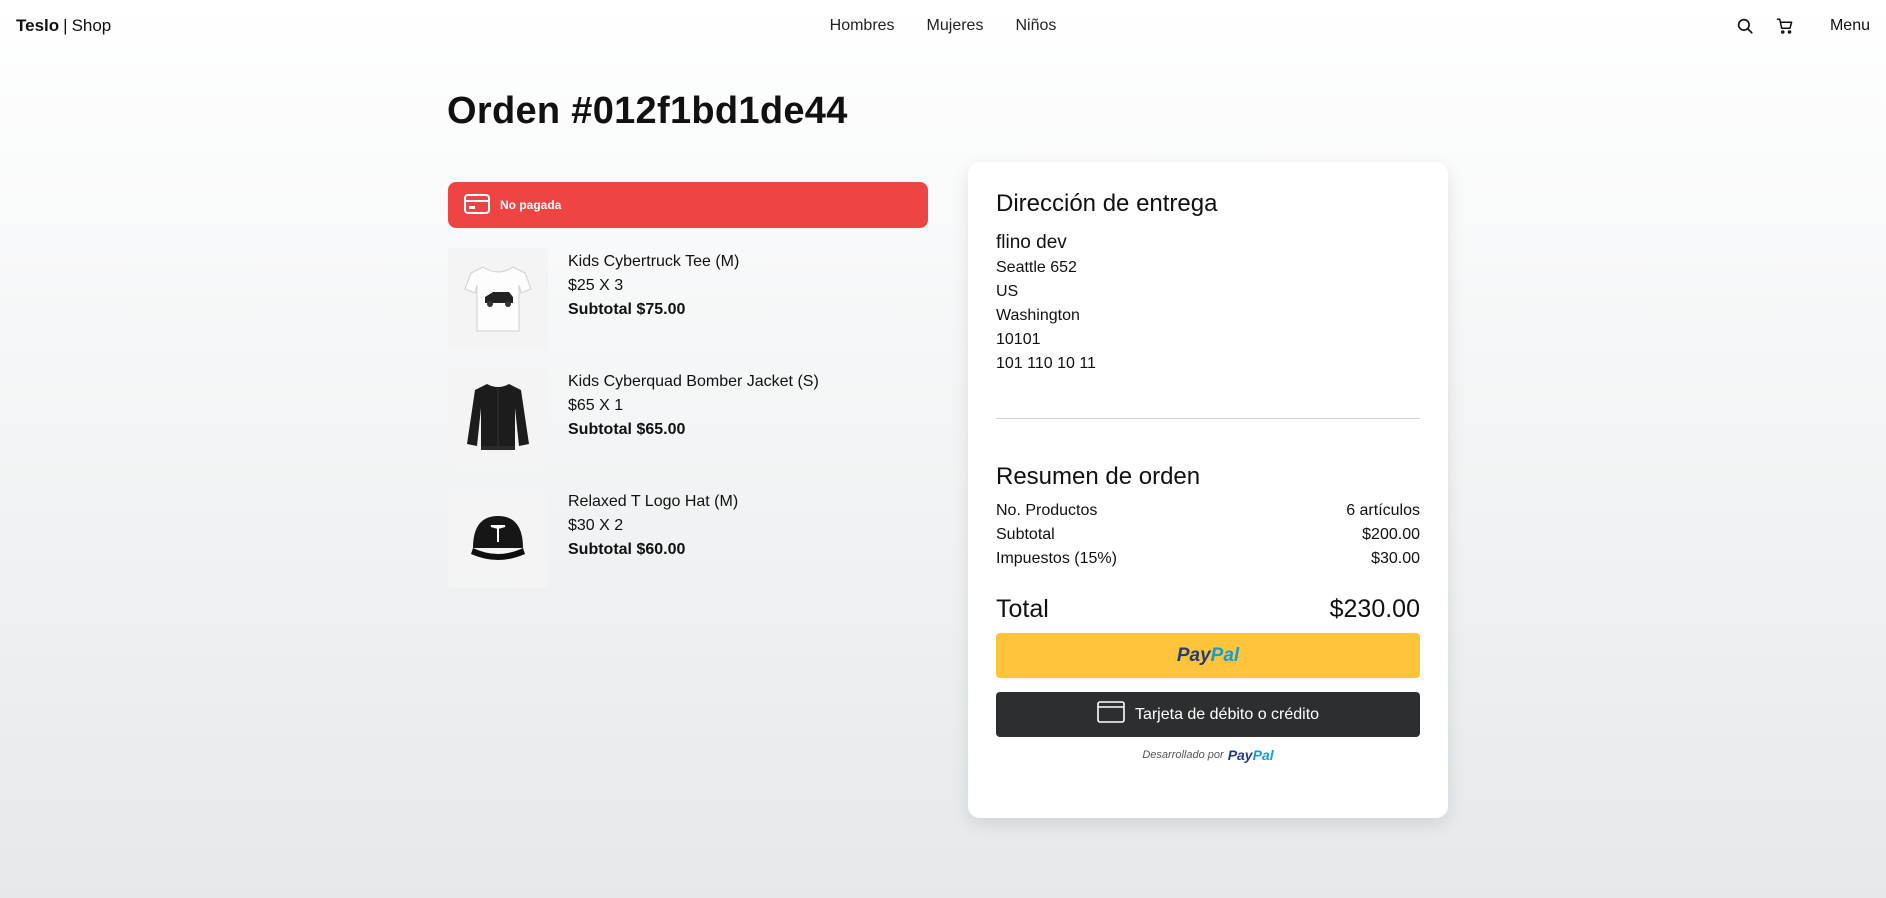  I want to click on paypal-button: Pay Pal, so click(1208, 655).